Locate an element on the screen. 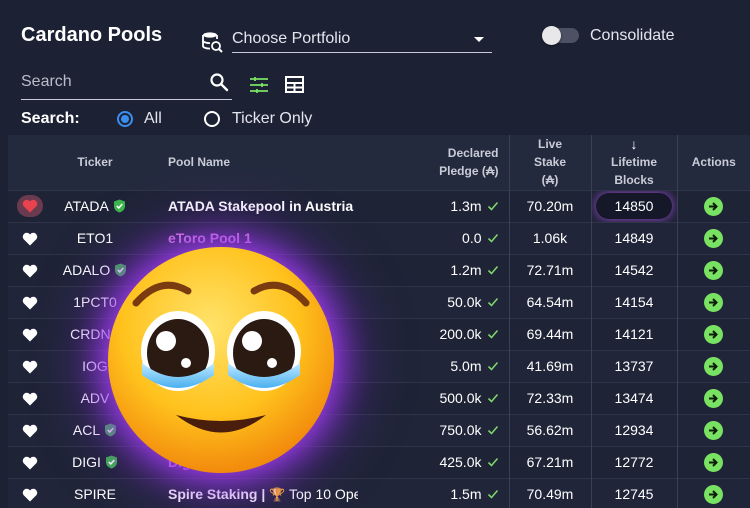 The width and height of the screenshot is (750, 508). col-live-stake: Live Stake (₳) is located at coordinates (549, 162).